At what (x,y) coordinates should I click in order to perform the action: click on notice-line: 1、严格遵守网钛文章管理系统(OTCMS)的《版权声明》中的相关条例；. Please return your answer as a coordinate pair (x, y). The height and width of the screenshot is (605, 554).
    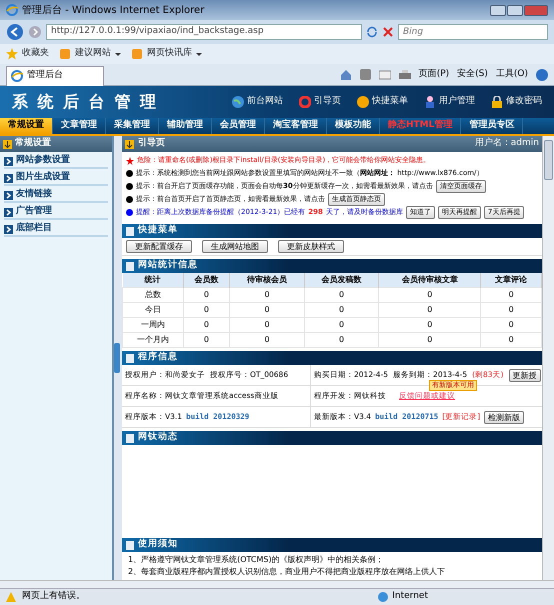
    Looking at the image, I should click on (256, 560).